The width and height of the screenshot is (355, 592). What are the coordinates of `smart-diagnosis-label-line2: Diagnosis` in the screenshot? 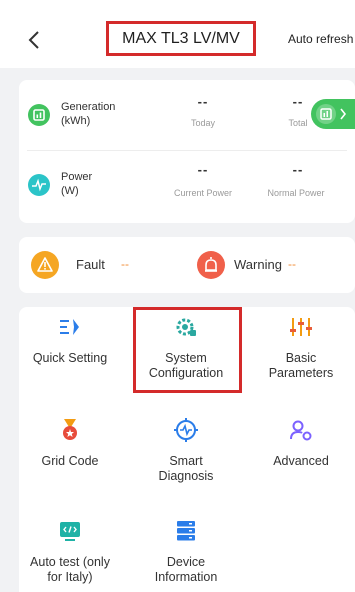 It's located at (186, 476).